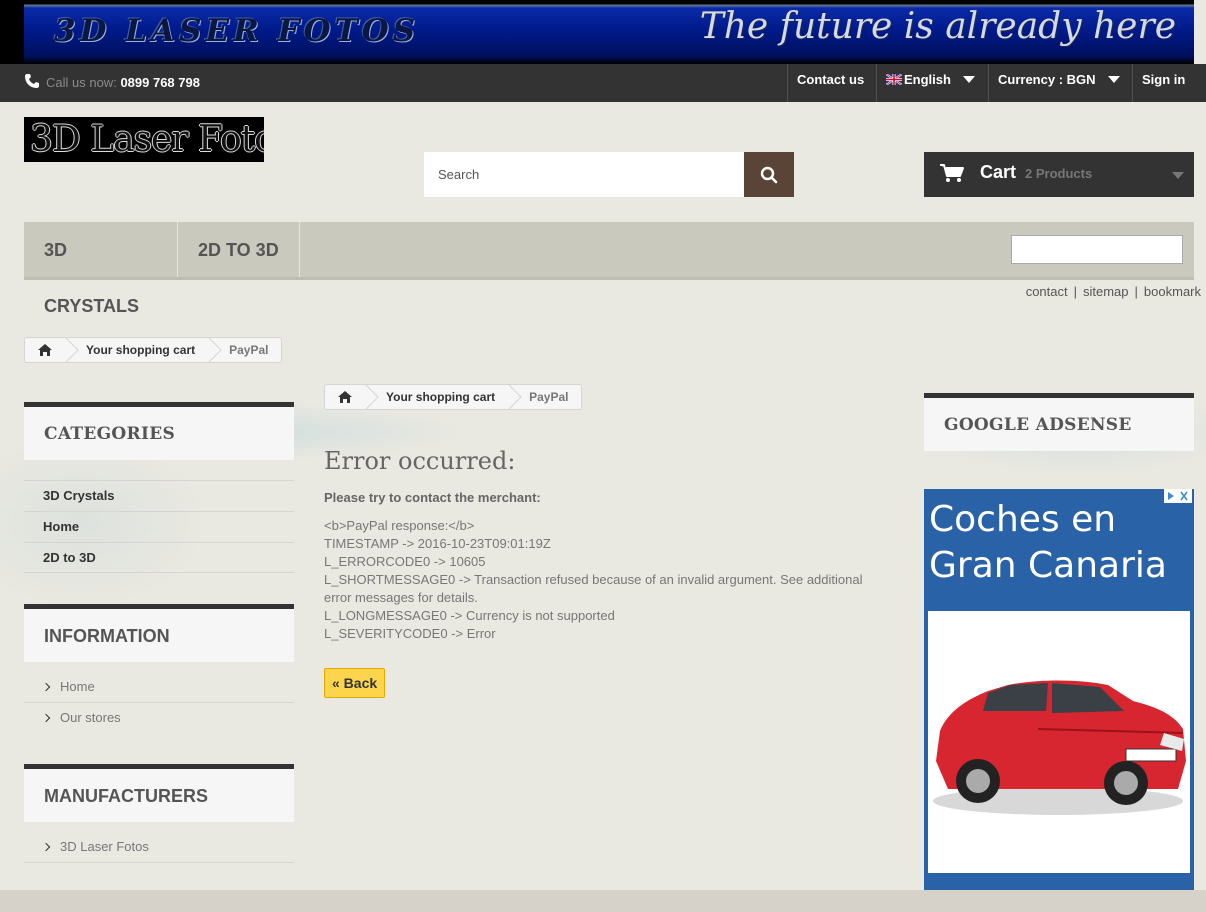 Image resolution: width=1206 pixels, height=912 pixels. What do you see at coordinates (159, 793) in the screenshot?
I see `manufacturers-title: MANUFACTURERS` at bounding box center [159, 793].